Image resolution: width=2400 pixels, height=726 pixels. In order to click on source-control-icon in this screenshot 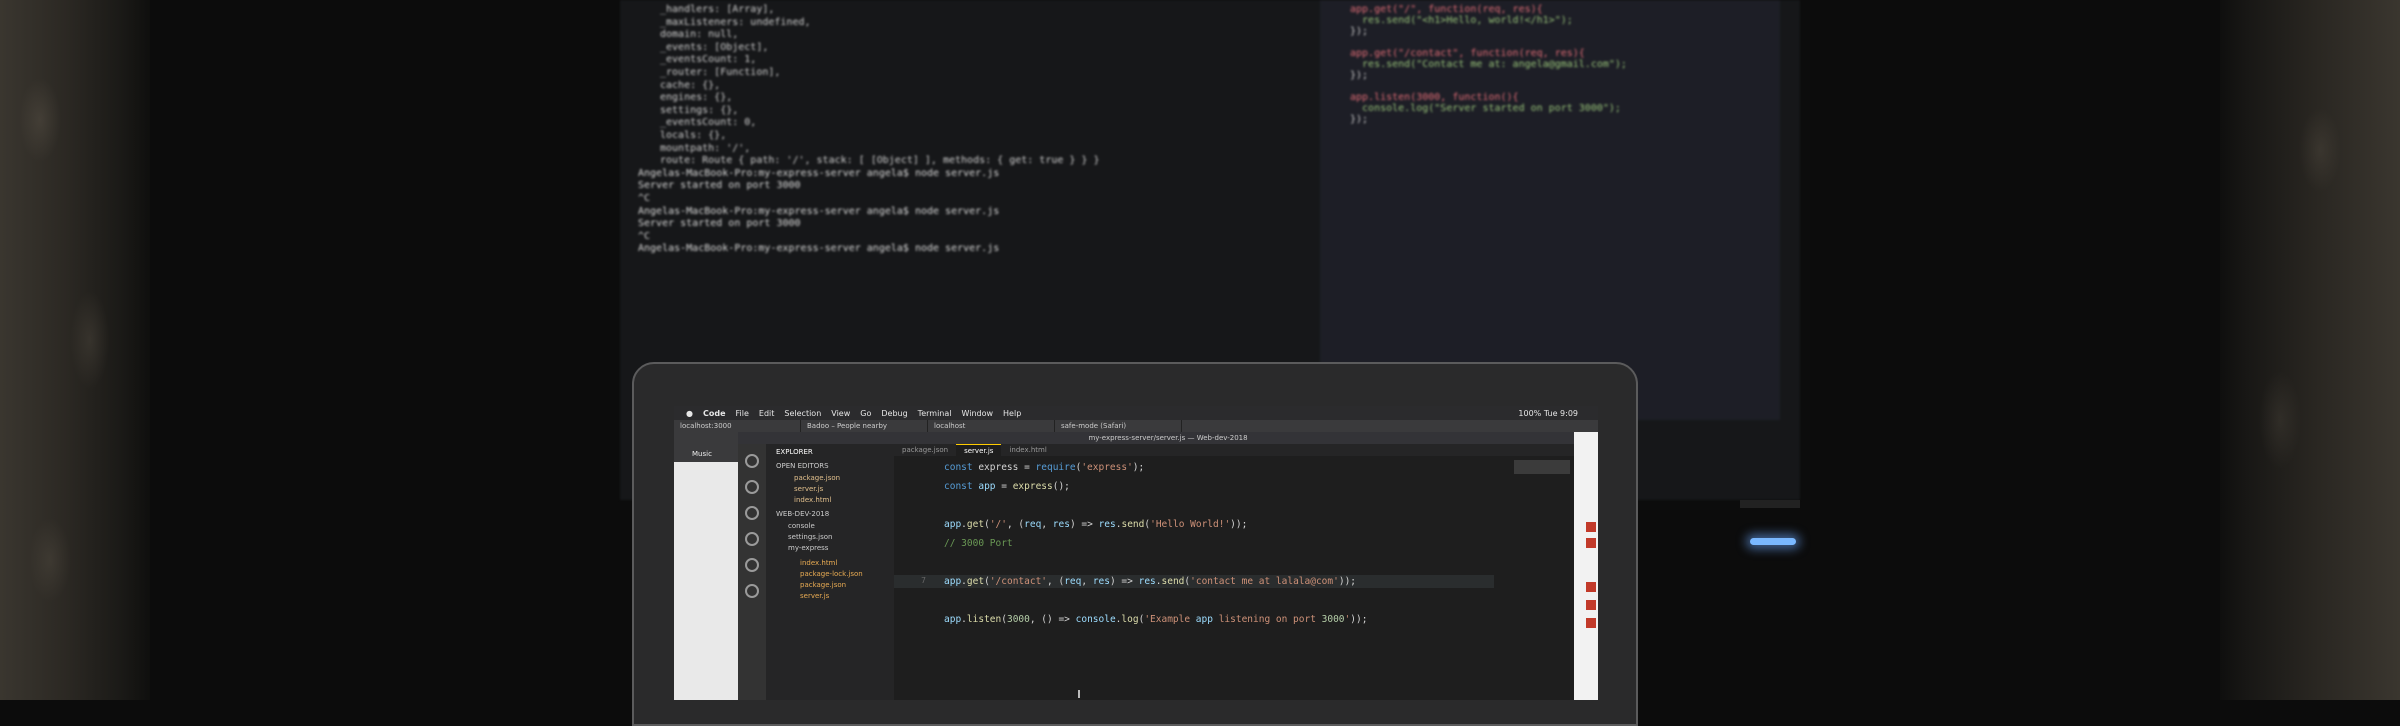, I will do `click(752, 513)`.